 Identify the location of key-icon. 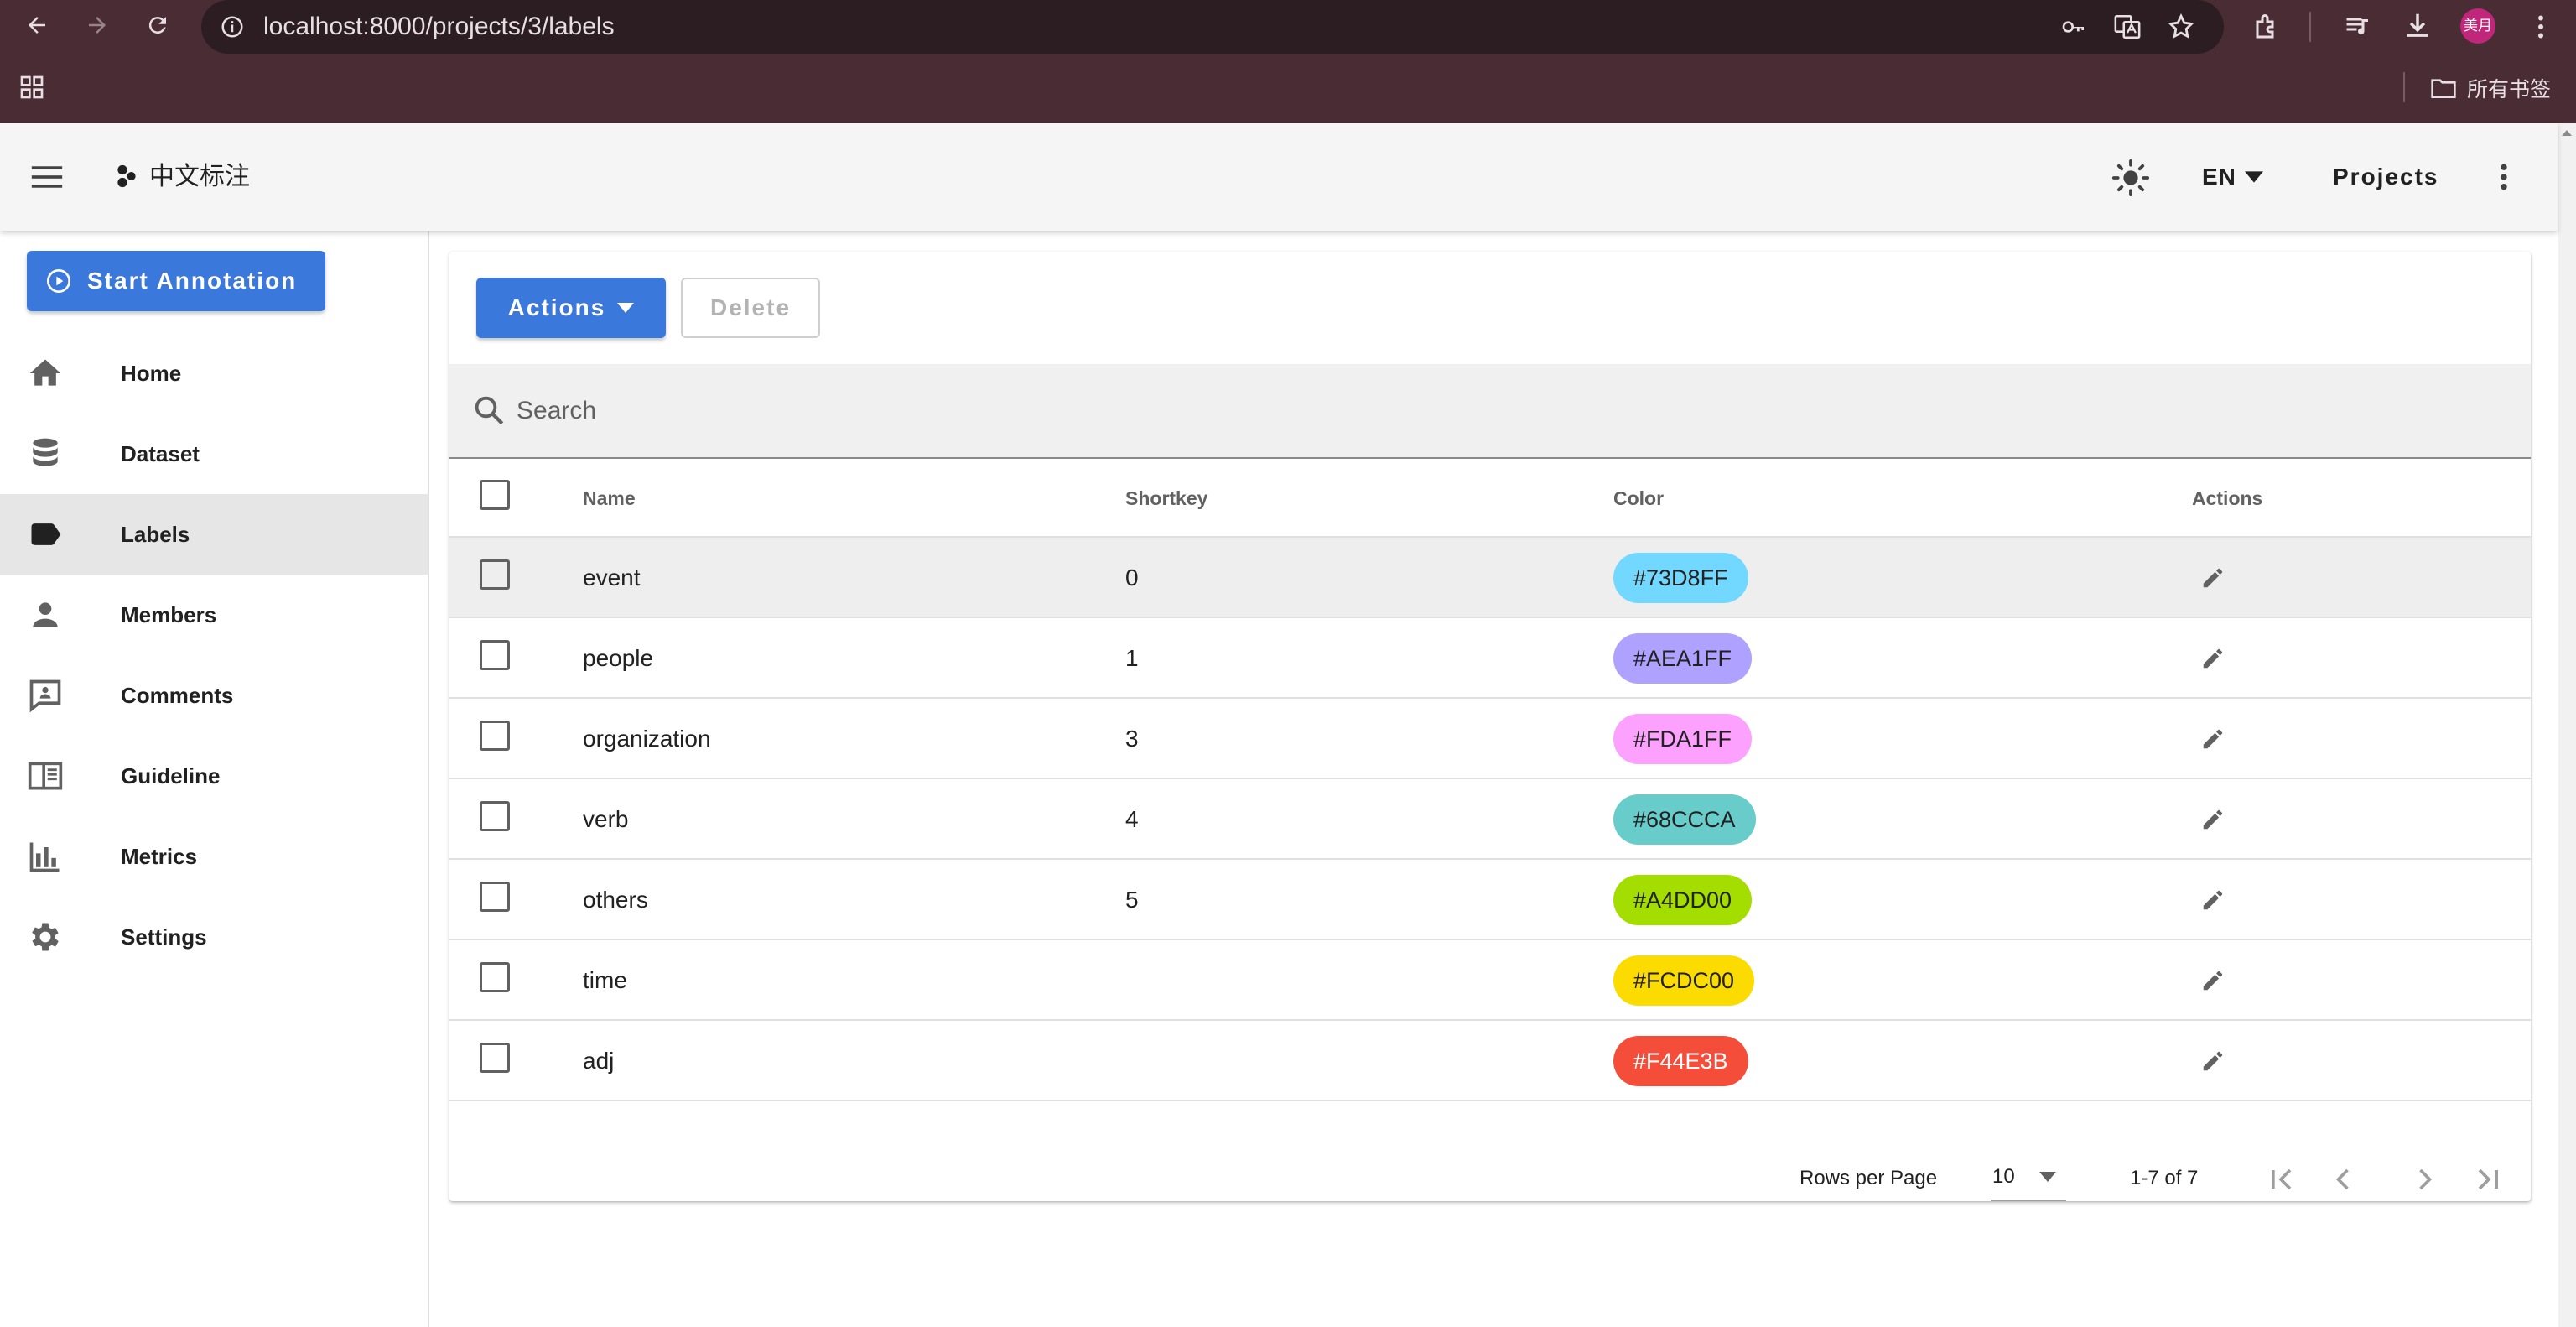
(2073, 26).